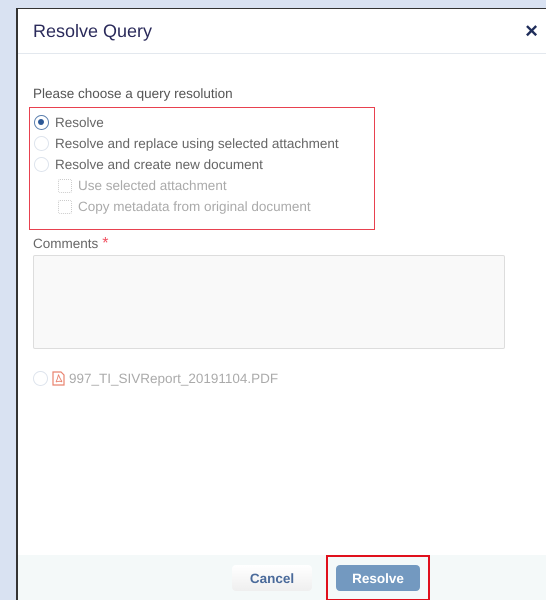  Describe the element at coordinates (197, 143) in the screenshot. I see `option-label: Resolve and replace using selected attachment` at that location.